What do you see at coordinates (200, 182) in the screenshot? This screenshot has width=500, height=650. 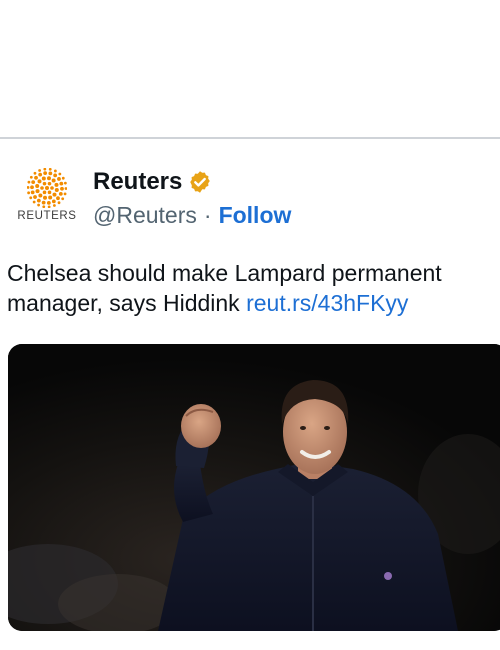 I see `verified-badge-icon` at bounding box center [200, 182].